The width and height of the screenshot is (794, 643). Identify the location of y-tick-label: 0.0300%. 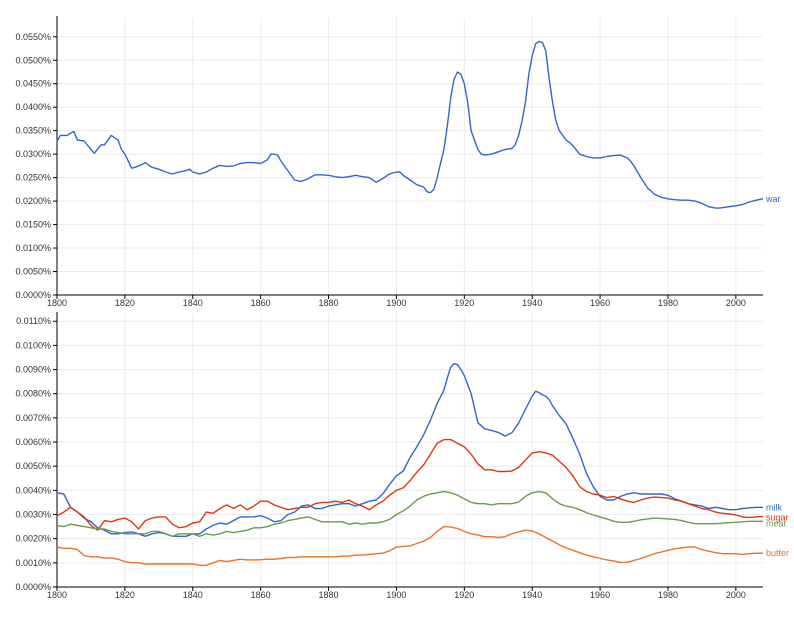
(33, 154).